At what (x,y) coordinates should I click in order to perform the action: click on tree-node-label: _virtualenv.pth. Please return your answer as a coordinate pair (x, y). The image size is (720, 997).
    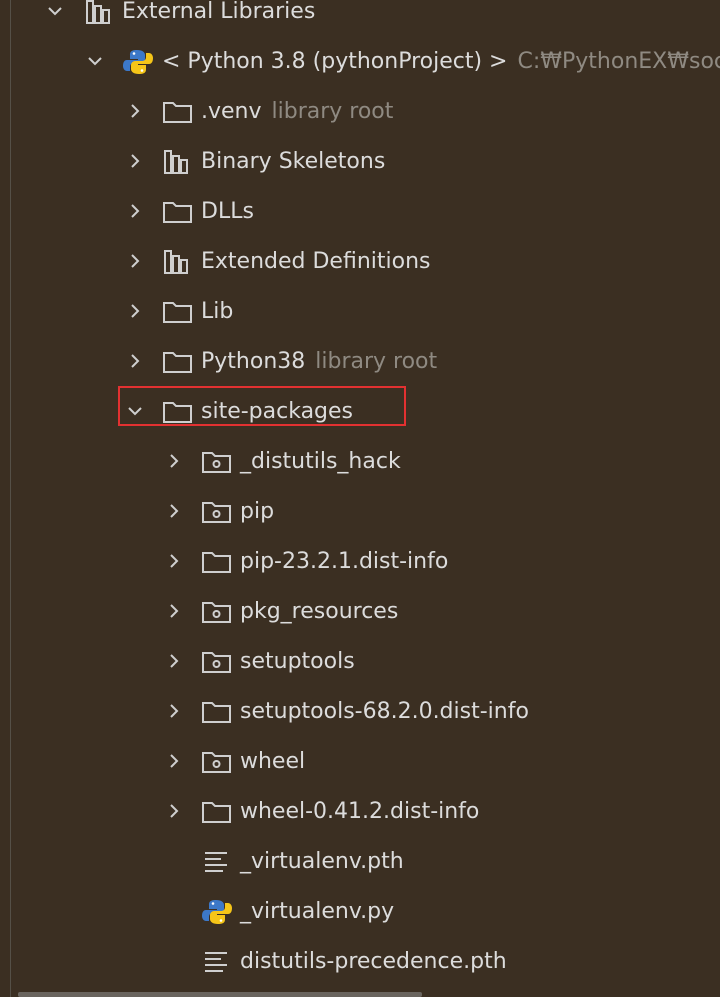
    Looking at the image, I should click on (322, 861).